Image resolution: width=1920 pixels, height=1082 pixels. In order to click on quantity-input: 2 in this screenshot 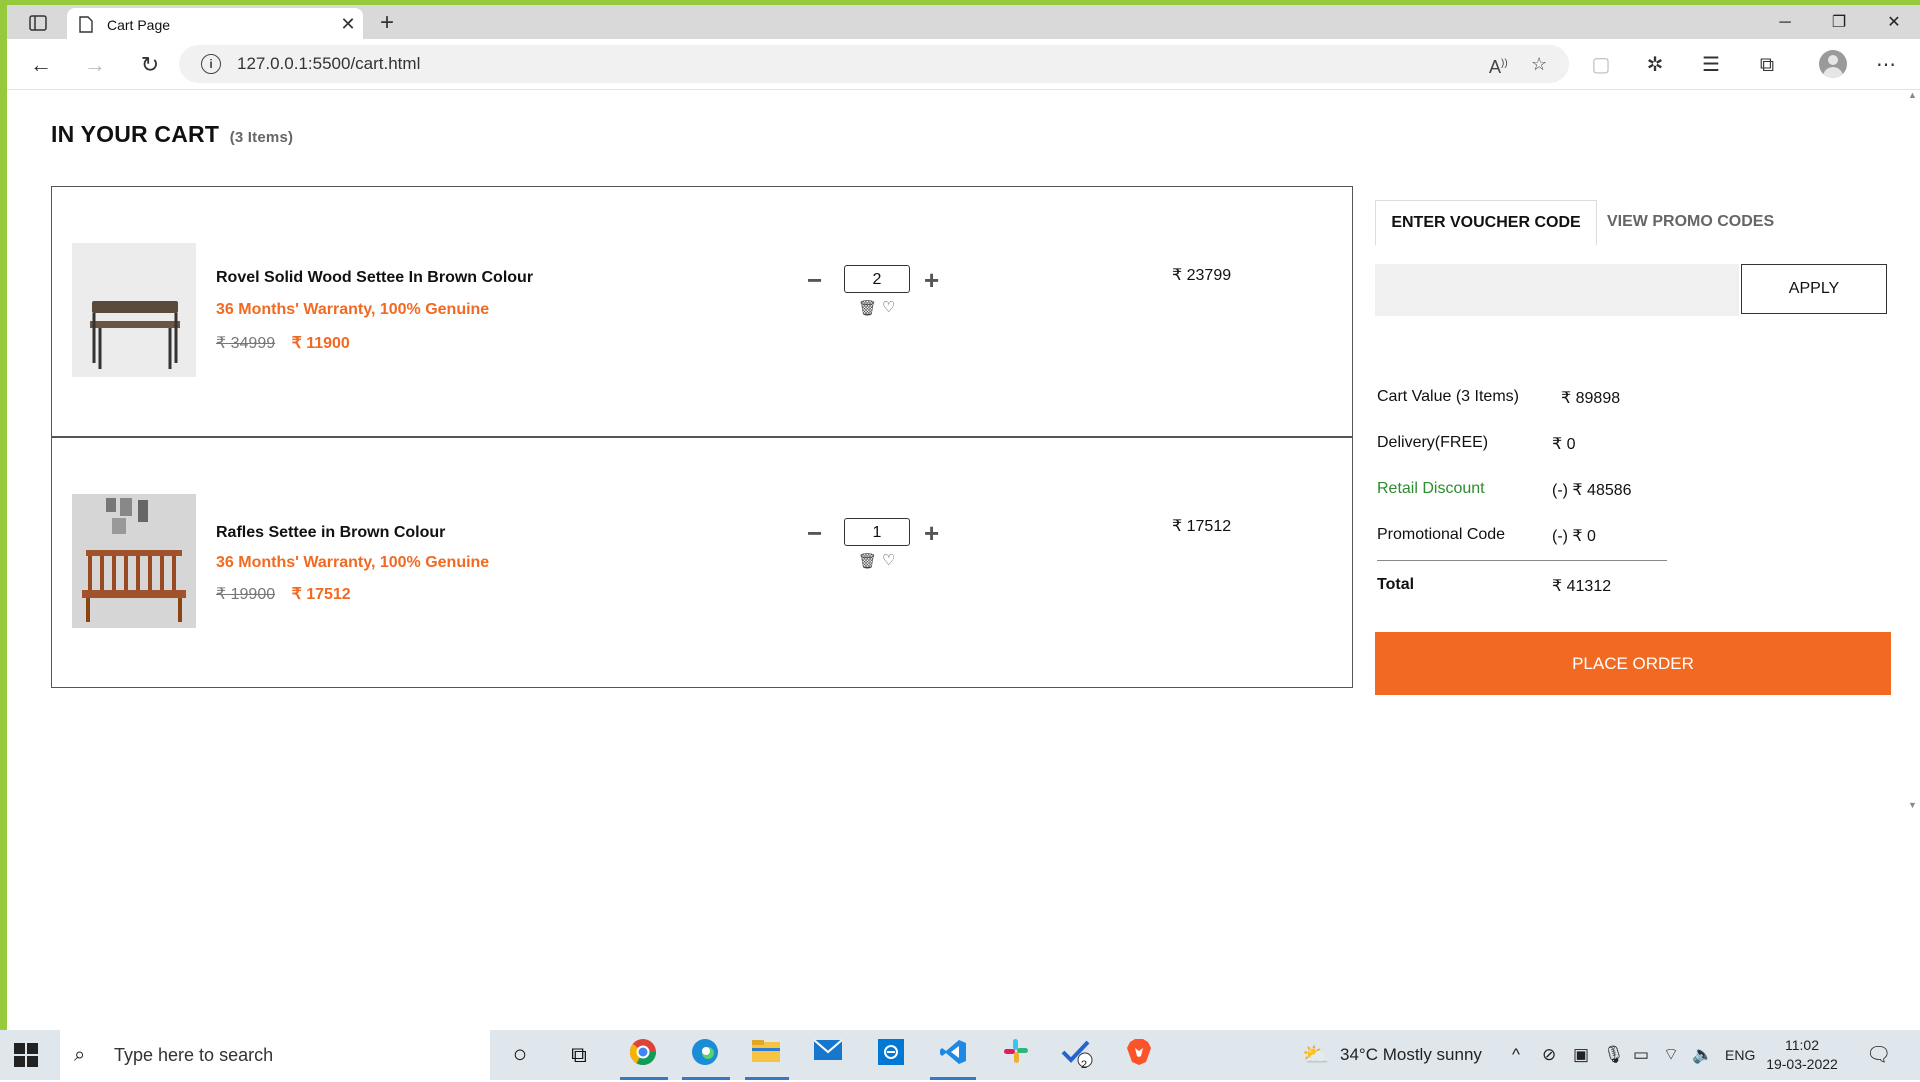, I will do `click(877, 279)`.